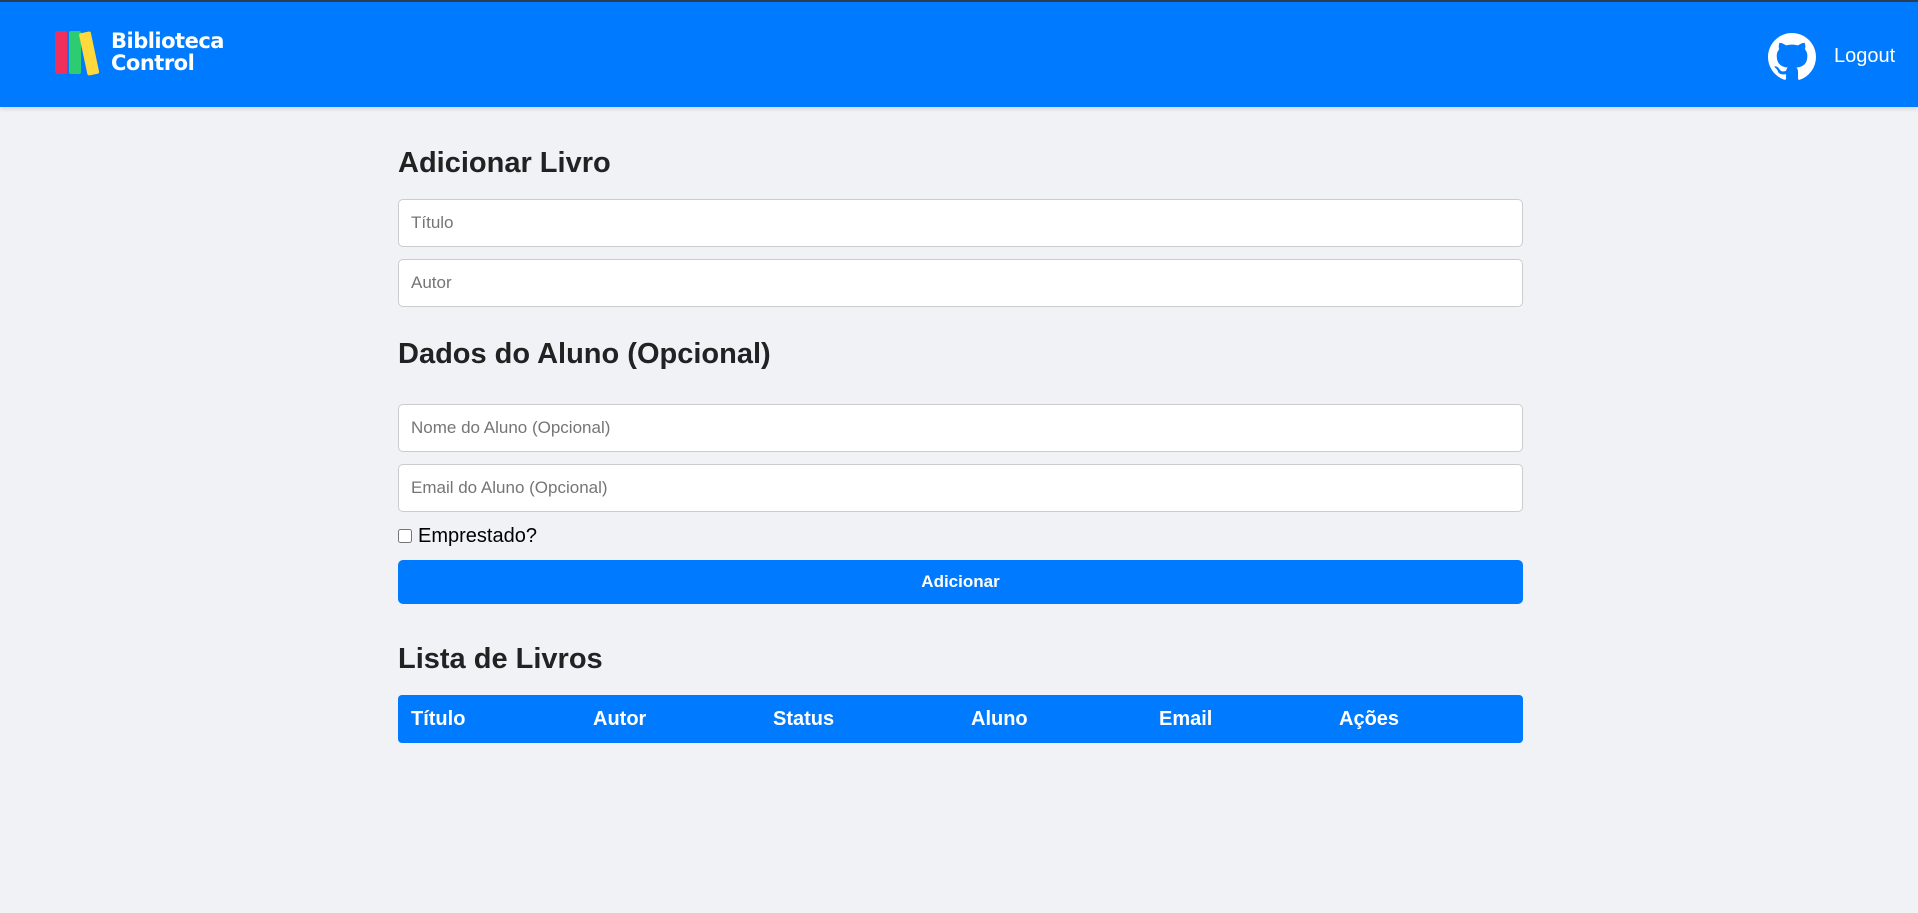 This screenshot has width=1918, height=913. What do you see at coordinates (405, 536) in the screenshot?
I see `loaned-checkbox` at bounding box center [405, 536].